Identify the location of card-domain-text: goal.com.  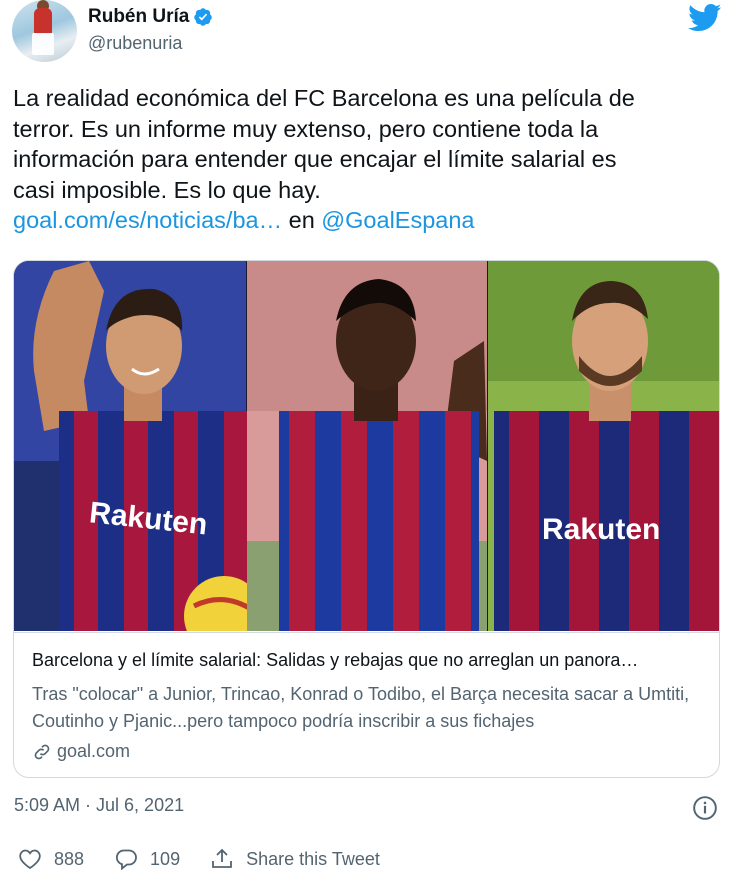
(94, 751).